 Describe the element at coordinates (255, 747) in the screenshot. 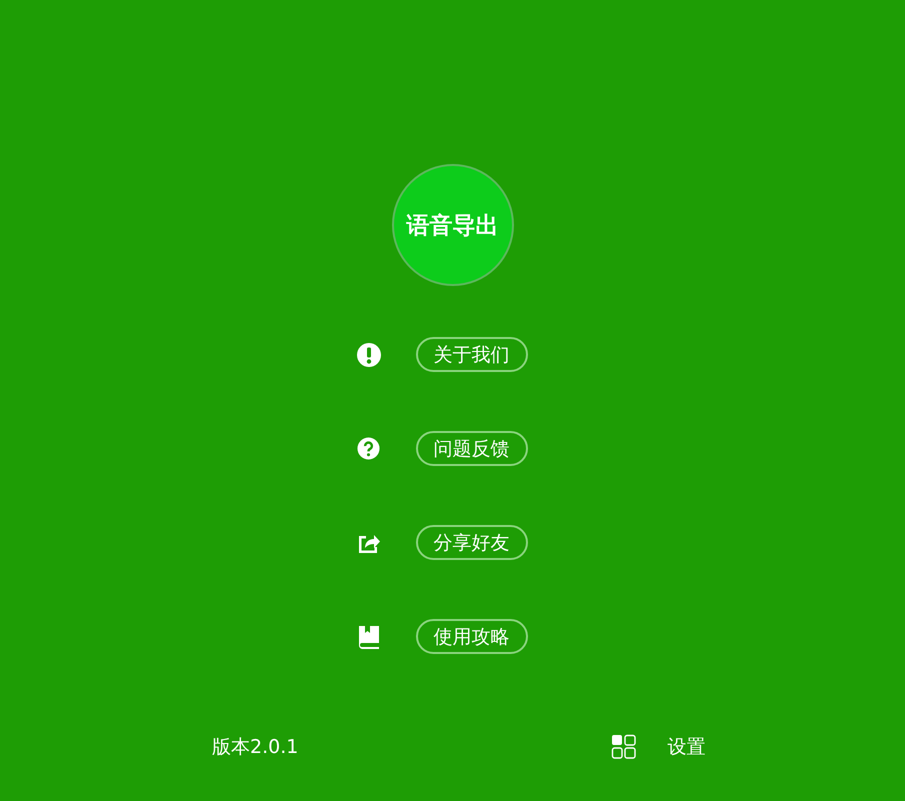

I see `version-text: 版本2.0.1` at that location.